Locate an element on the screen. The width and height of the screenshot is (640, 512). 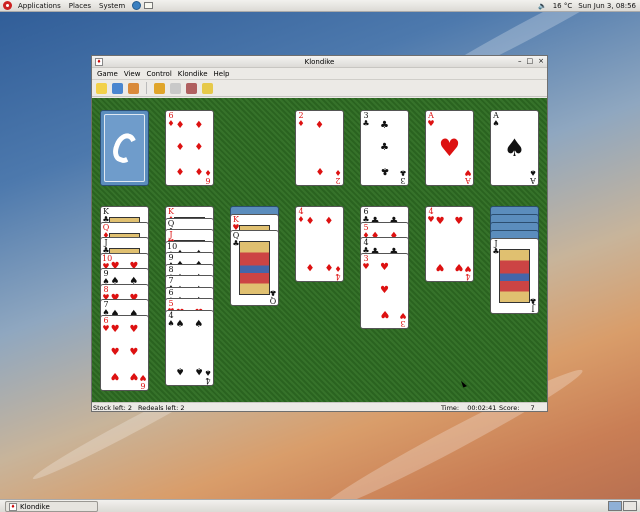
tableau-card: Q♣Q♣ is located at coordinates (254, 267).